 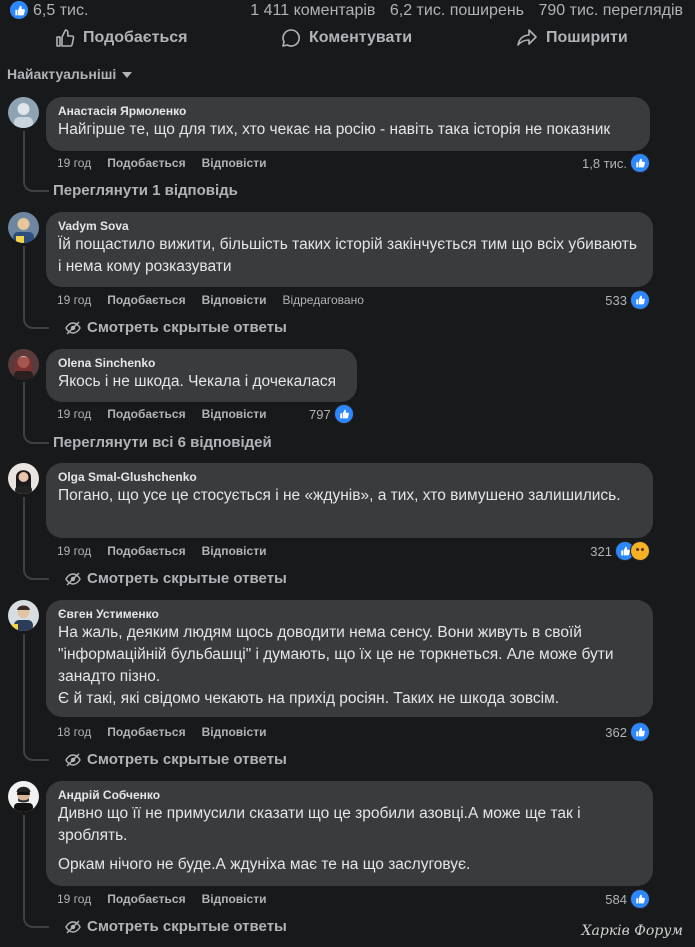 I want to click on comment-time: 18 год, so click(x=74, y=732).